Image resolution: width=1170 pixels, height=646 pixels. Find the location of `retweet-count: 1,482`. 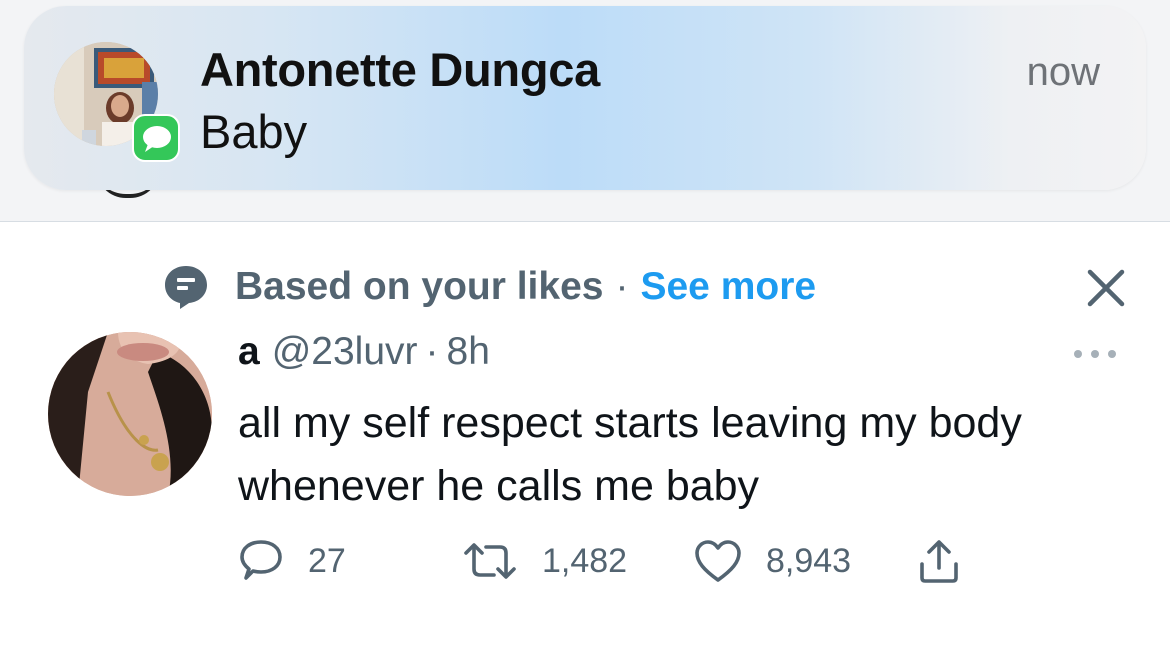

retweet-count: 1,482 is located at coordinates (585, 560).